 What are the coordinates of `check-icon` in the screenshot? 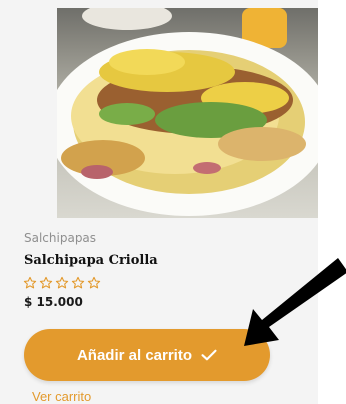 It's located at (209, 355).